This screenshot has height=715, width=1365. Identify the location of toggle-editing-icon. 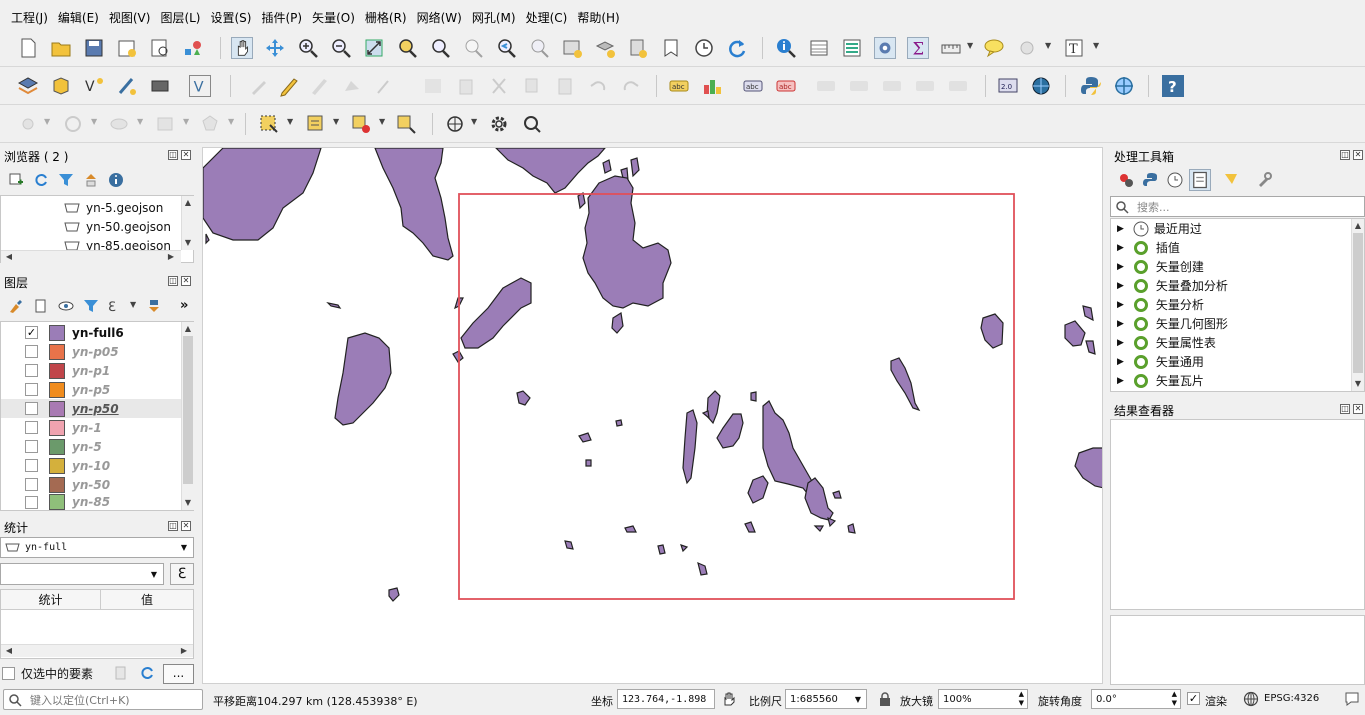
(289, 86).